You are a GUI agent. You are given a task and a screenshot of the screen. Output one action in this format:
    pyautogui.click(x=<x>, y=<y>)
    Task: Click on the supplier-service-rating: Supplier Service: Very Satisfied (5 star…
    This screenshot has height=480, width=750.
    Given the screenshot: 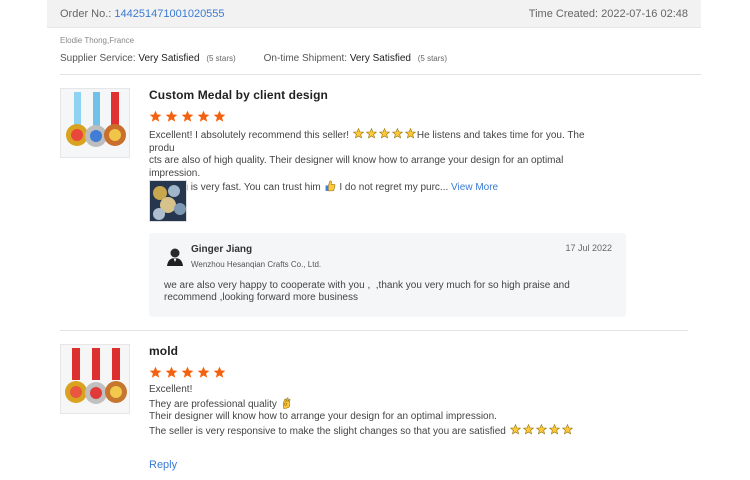 What is the action you would take?
    pyautogui.click(x=148, y=58)
    